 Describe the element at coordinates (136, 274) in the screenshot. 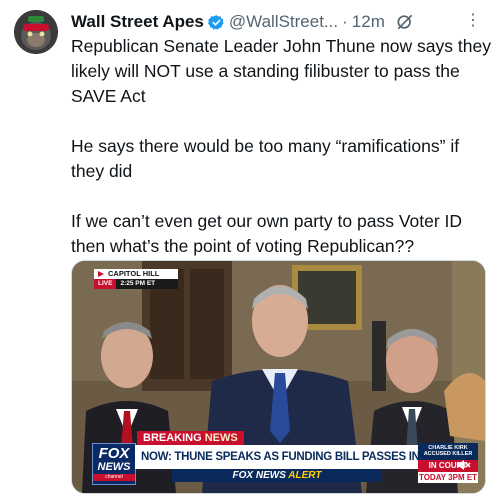

I see `bug-location: CAPITOL HILL` at that location.